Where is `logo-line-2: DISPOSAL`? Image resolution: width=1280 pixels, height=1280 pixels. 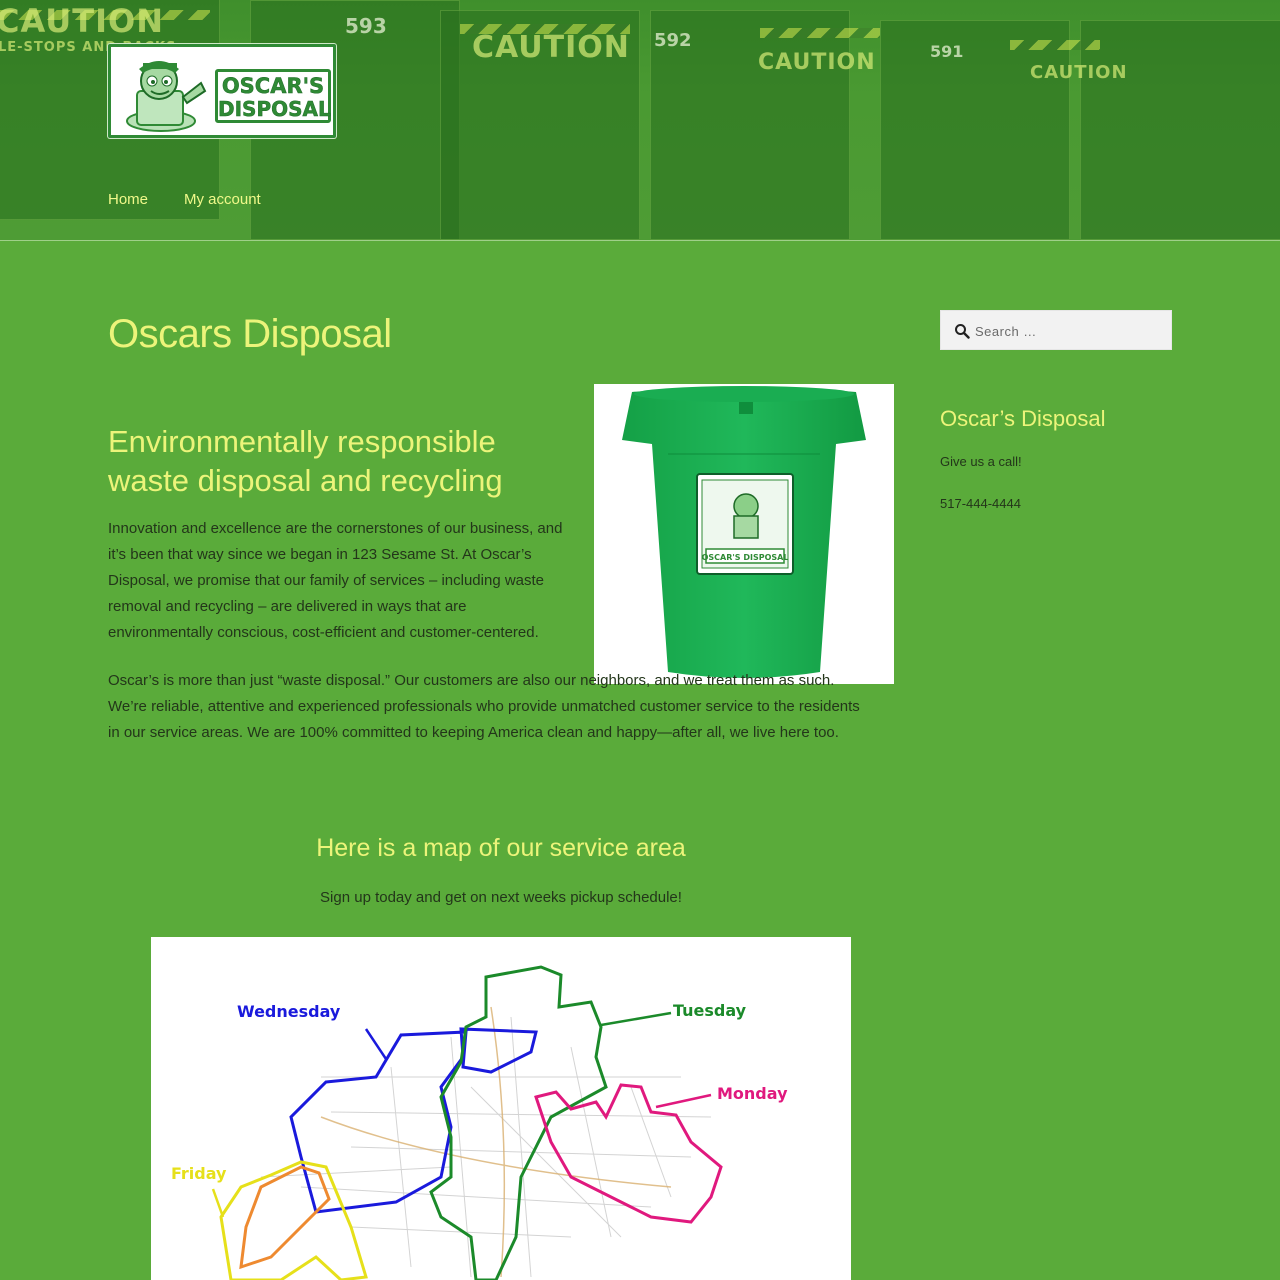 logo-line-2: DISPOSAL is located at coordinates (274, 109).